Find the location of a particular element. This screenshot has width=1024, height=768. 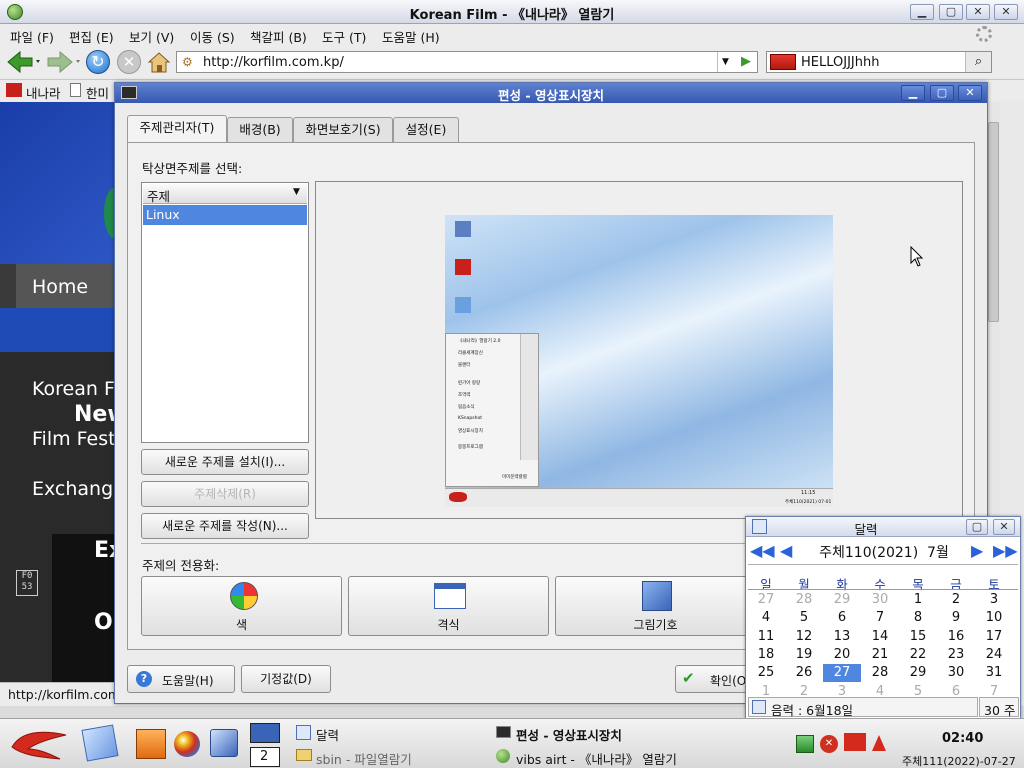

page-text-film-fest: Film Fest is located at coordinates (74, 439).